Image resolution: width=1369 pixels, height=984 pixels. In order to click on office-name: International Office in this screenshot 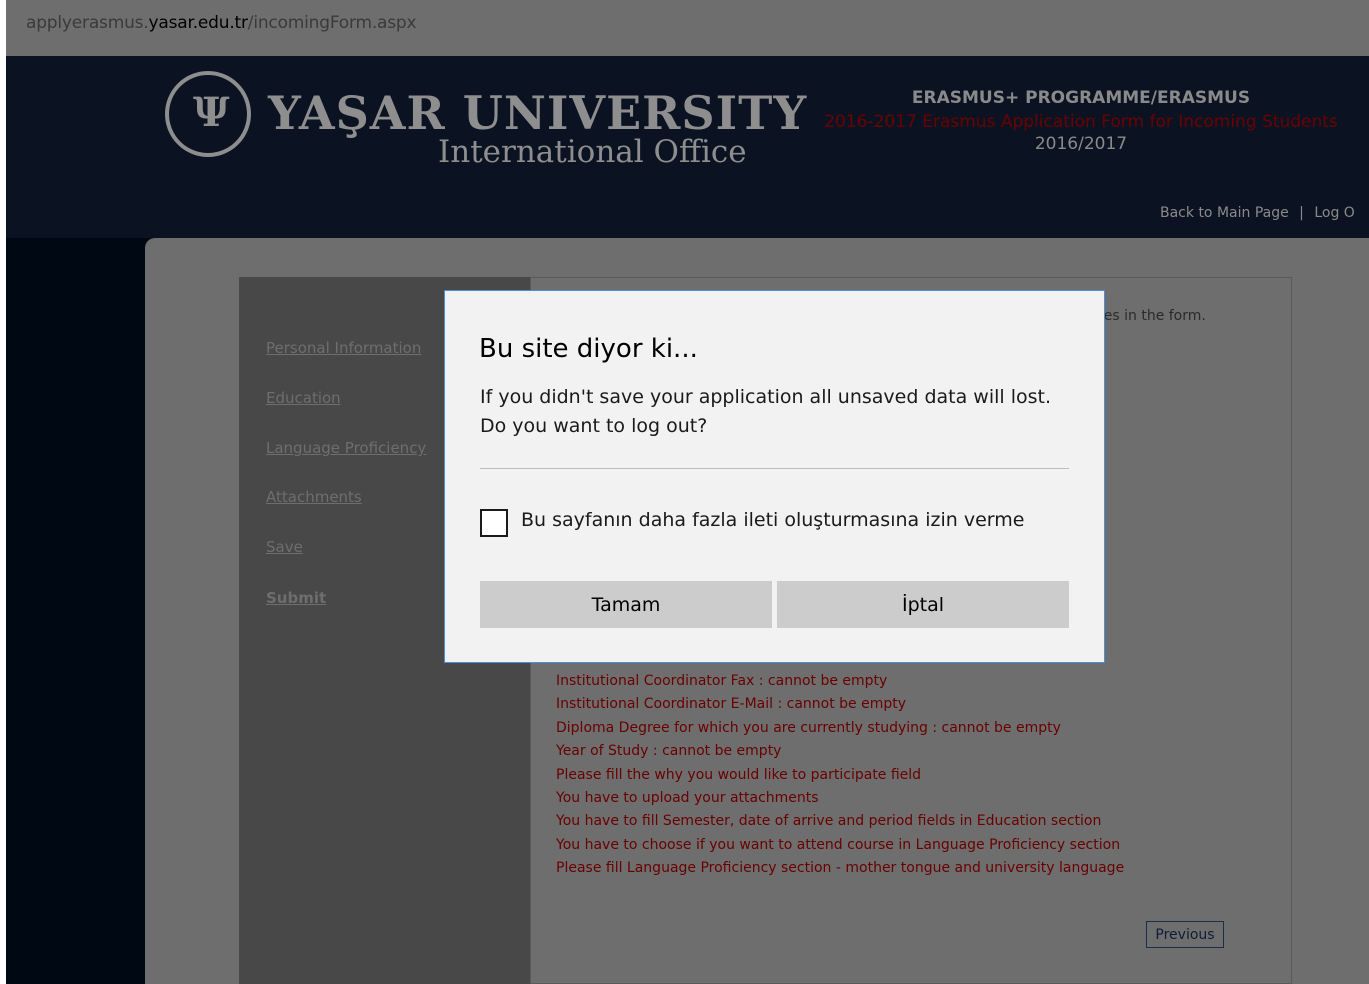, I will do `click(592, 152)`.